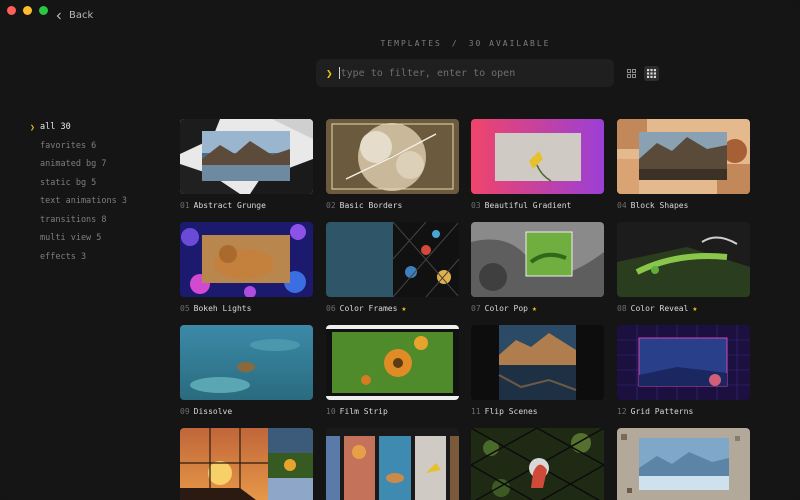  I want to click on window-controls, so click(27, 10).